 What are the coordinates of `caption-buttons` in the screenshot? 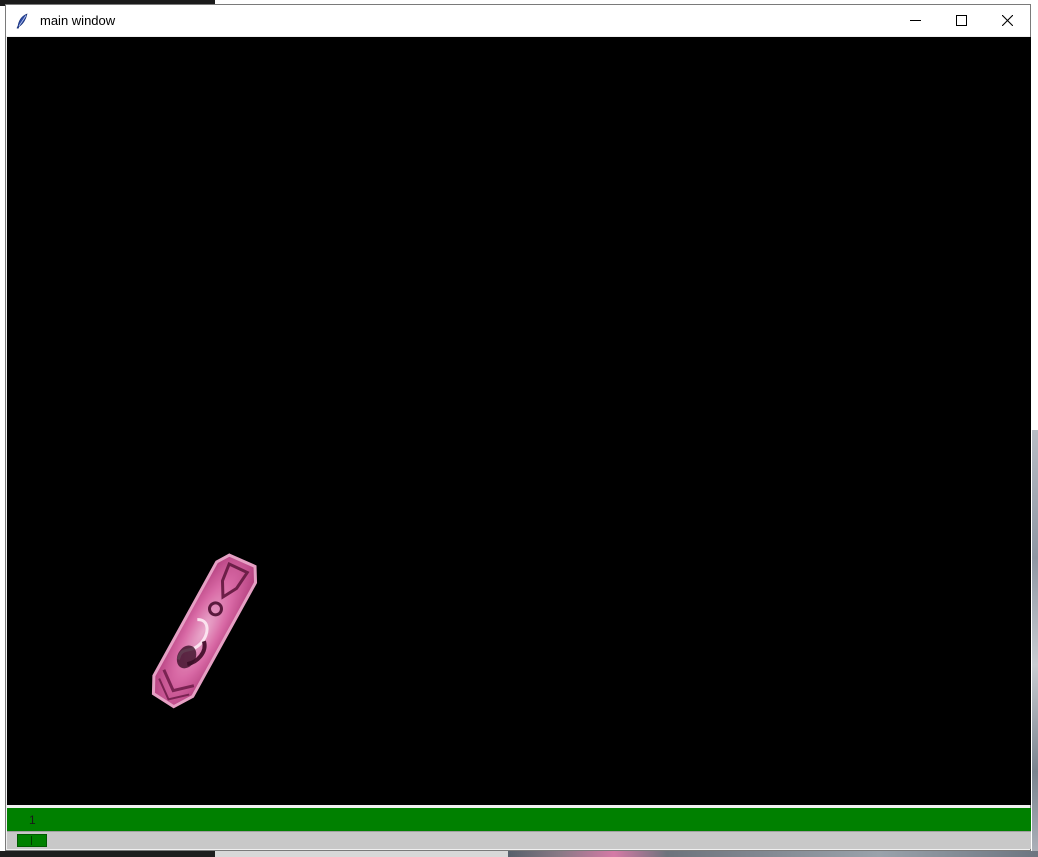 It's located at (961, 20).